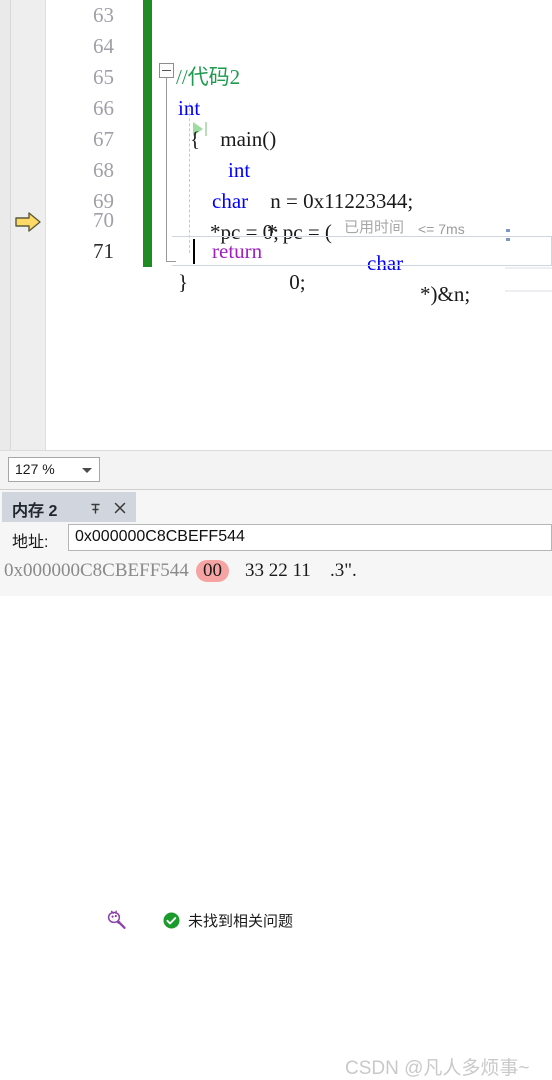 The image size is (552, 1080). Describe the element at coordinates (103, 108) in the screenshot. I see `line-number: 66` at that location.